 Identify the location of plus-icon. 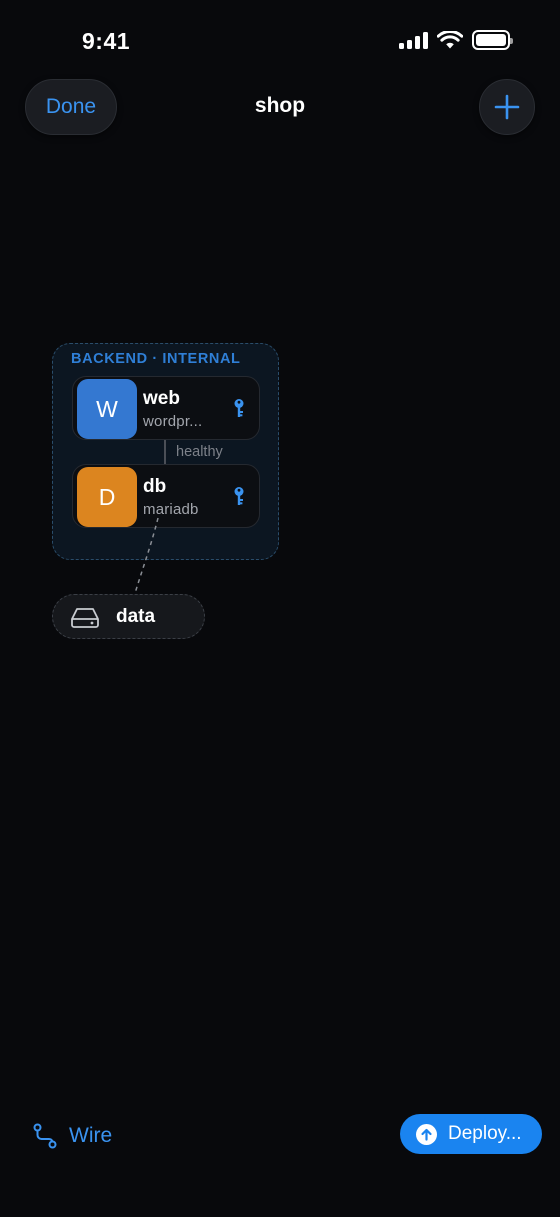
(507, 107).